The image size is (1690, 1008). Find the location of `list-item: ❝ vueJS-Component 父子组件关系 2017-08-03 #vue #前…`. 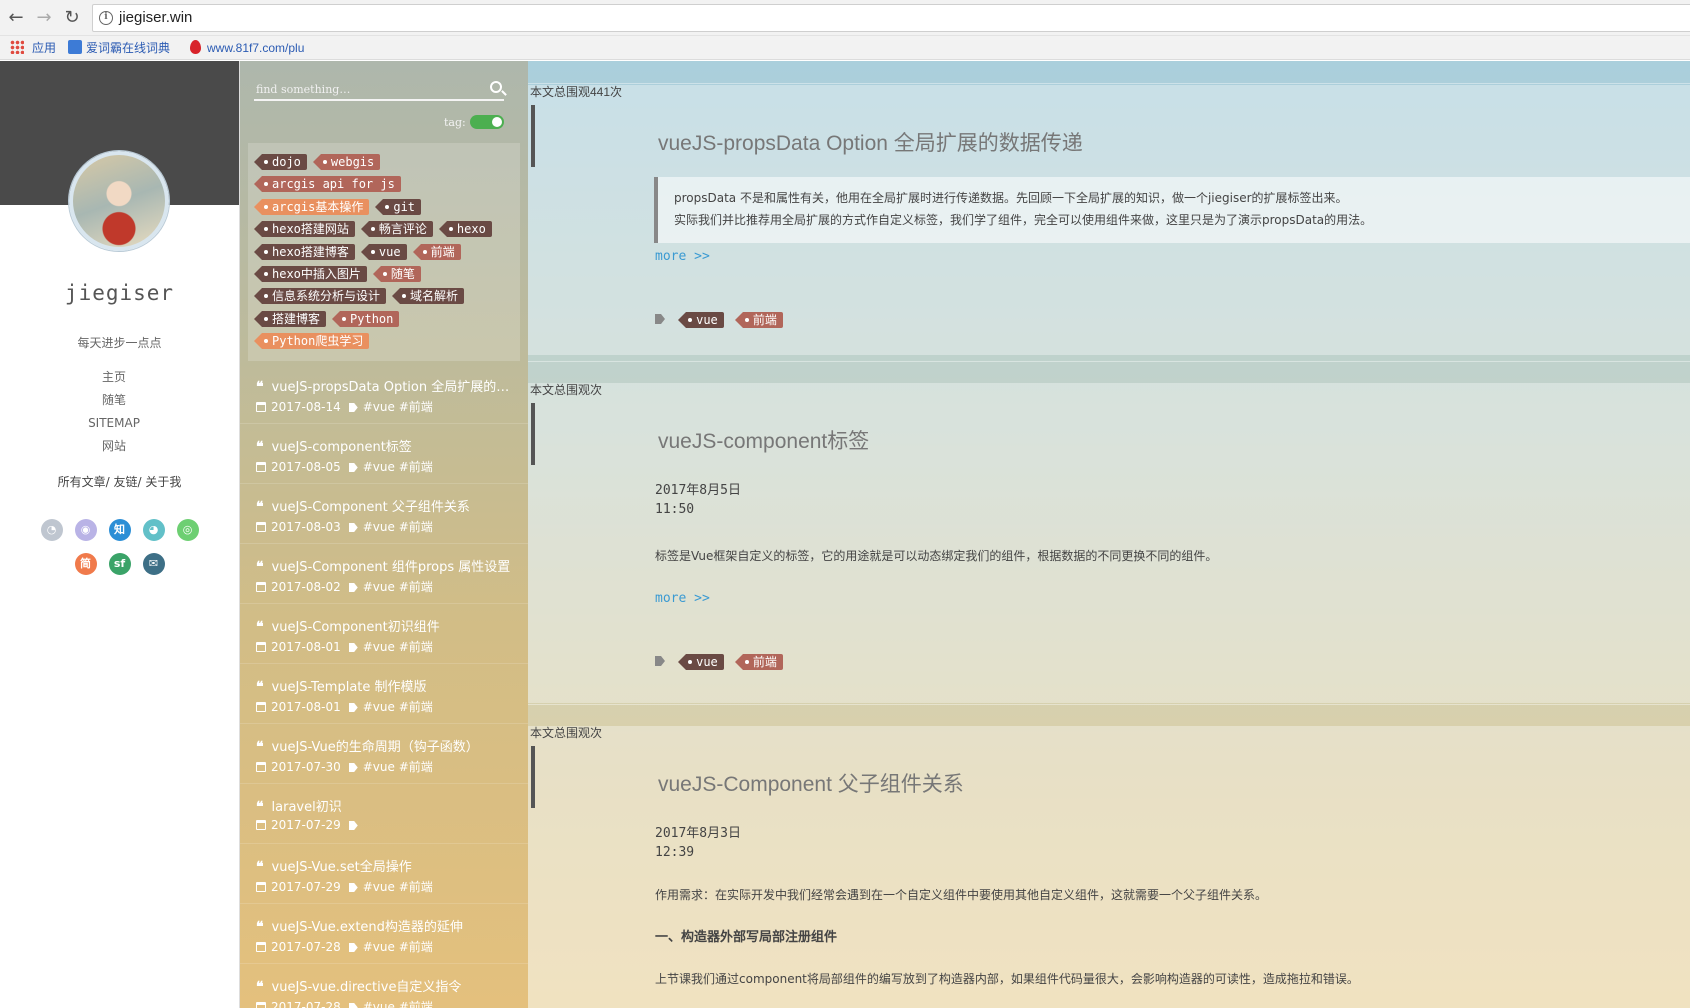

list-item: ❝ vueJS-Component 父子组件关系 2017-08-03 #vue #前… is located at coordinates (384, 514).